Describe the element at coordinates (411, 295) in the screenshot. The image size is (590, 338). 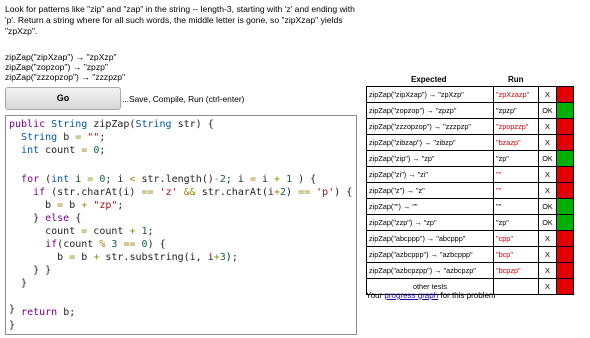
I see `progress-graph-link: progress graph` at that location.